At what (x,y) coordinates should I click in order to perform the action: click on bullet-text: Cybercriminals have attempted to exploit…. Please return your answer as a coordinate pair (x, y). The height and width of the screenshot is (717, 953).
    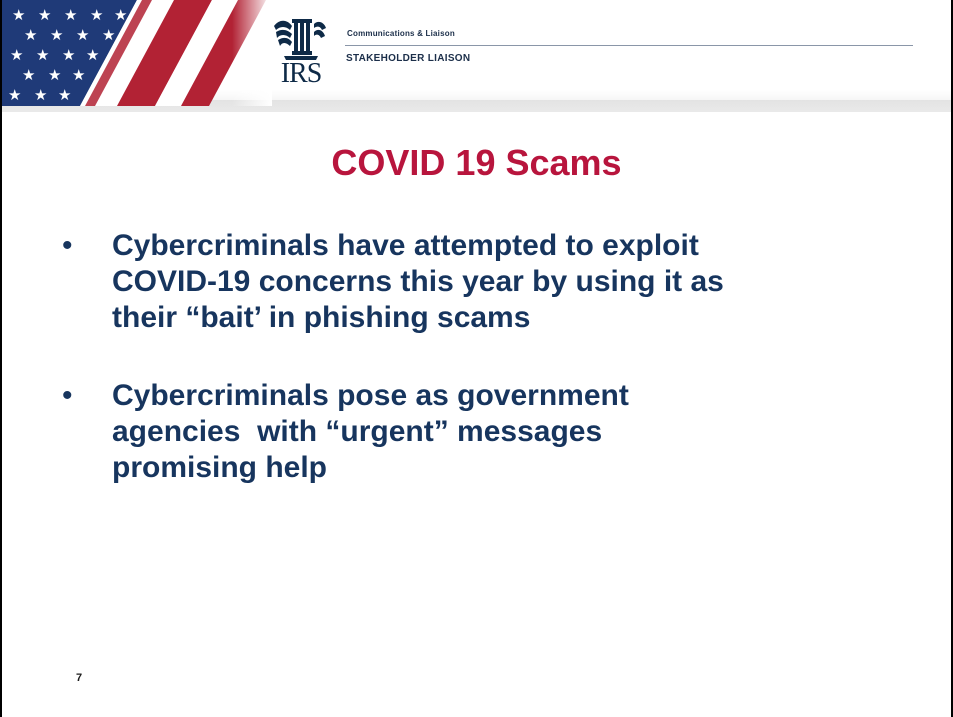
    Looking at the image, I should click on (517, 282).